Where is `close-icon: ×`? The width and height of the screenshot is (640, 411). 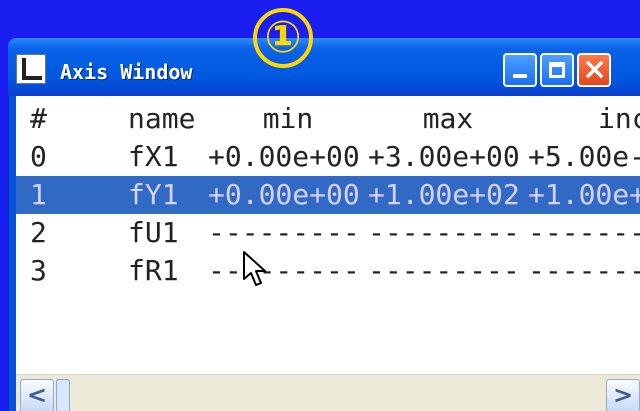 close-icon: × is located at coordinates (595, 69).